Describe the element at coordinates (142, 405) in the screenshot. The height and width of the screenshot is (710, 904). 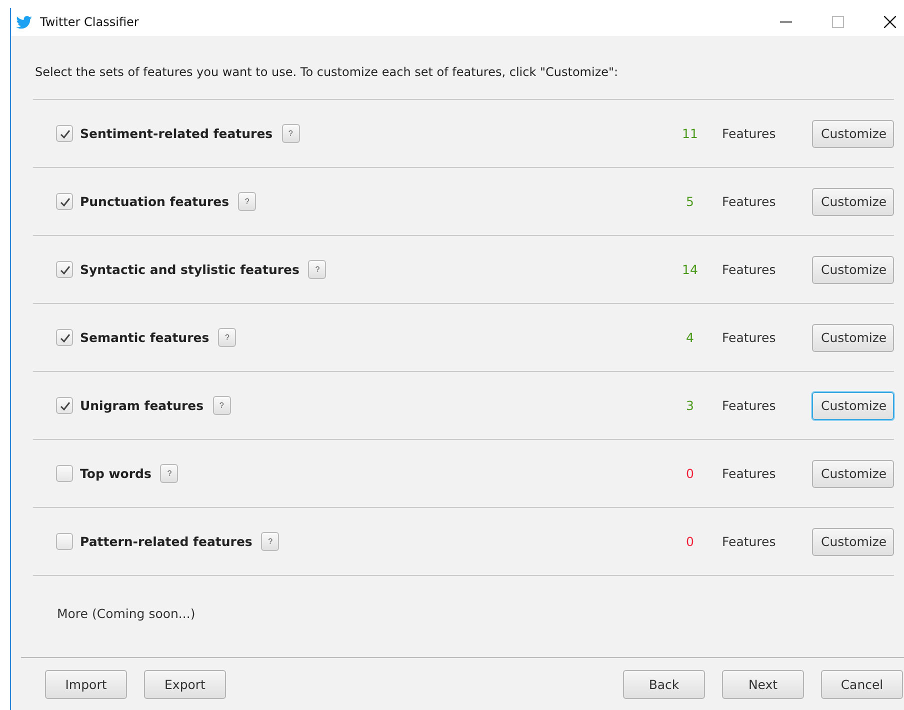
I see `feature-set-label: Unigram features` at that location.